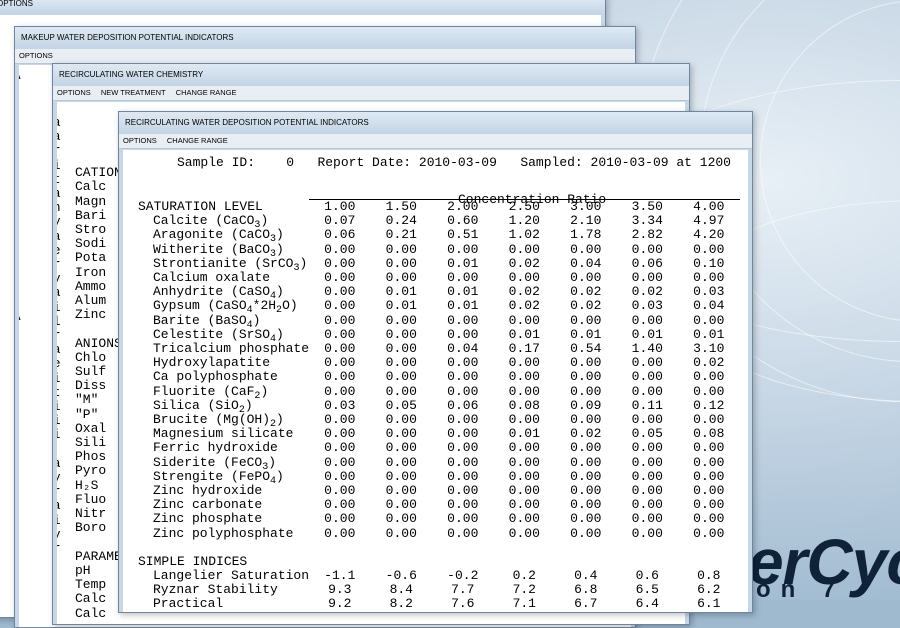 The image size is (900, 628). Describe the element at coordinates (586, 349) in the screenshot. I see `saturation-value: 0.54` at that location.